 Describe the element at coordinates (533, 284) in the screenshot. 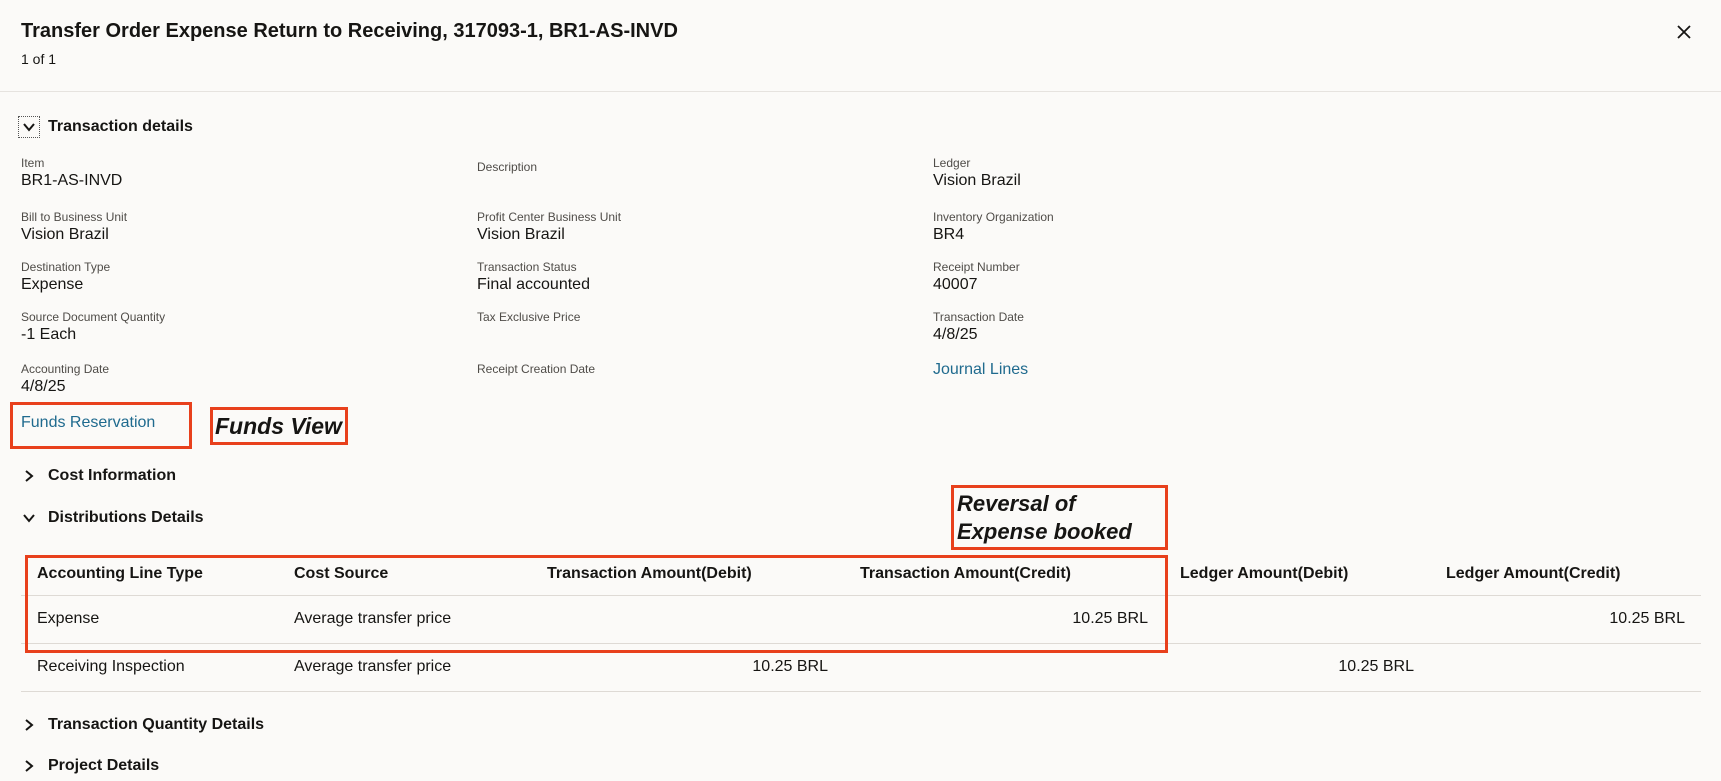

I see `field-value: Final accounted` at that location.